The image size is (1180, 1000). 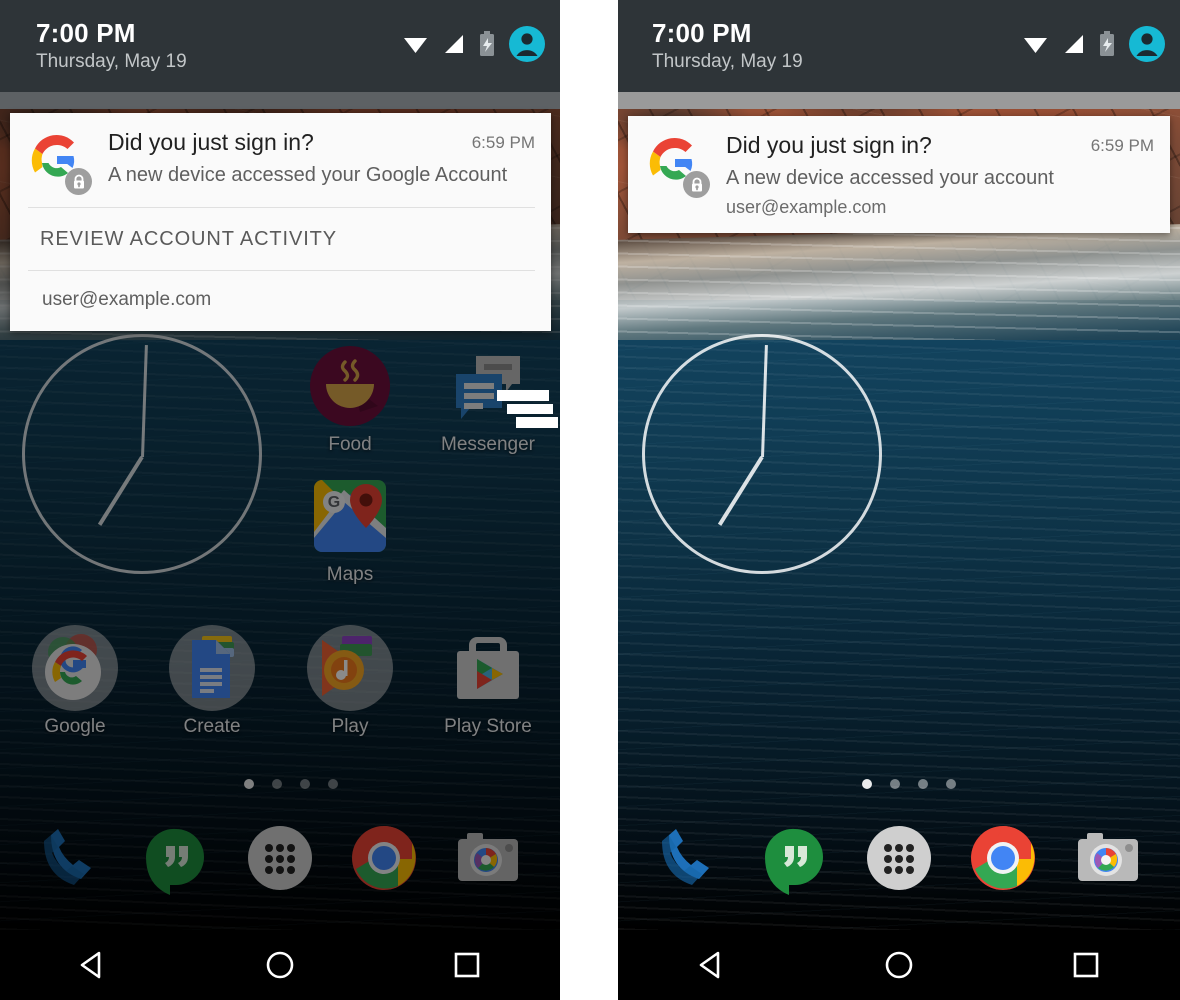 What do you see at coordinates (212, 668) in the screenshot?
I see `create-folder-icon` at bounding box center [212, 668].